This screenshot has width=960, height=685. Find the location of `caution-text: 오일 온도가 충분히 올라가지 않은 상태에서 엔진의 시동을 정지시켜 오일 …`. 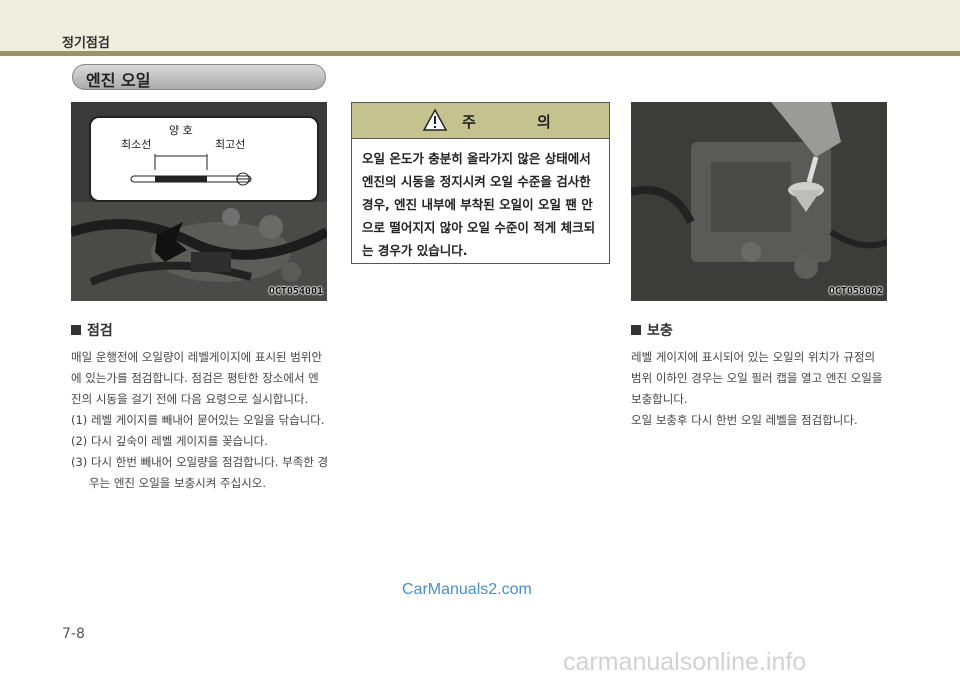

caution-text: 오일 온도가 충분히 올라가지 않은 상태에서 엔진의 시동을 정지시켜 오일 … is located at coordinates (479, 204).